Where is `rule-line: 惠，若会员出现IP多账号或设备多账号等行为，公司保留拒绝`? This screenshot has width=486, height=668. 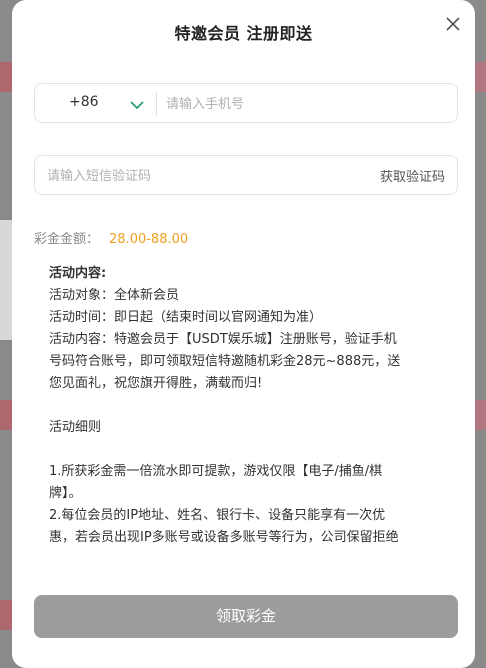 rule-line: 惠，若会员出现IP多账号或设备多账号等行为，公司保留拒绝 is located at coordinates (224, 537).